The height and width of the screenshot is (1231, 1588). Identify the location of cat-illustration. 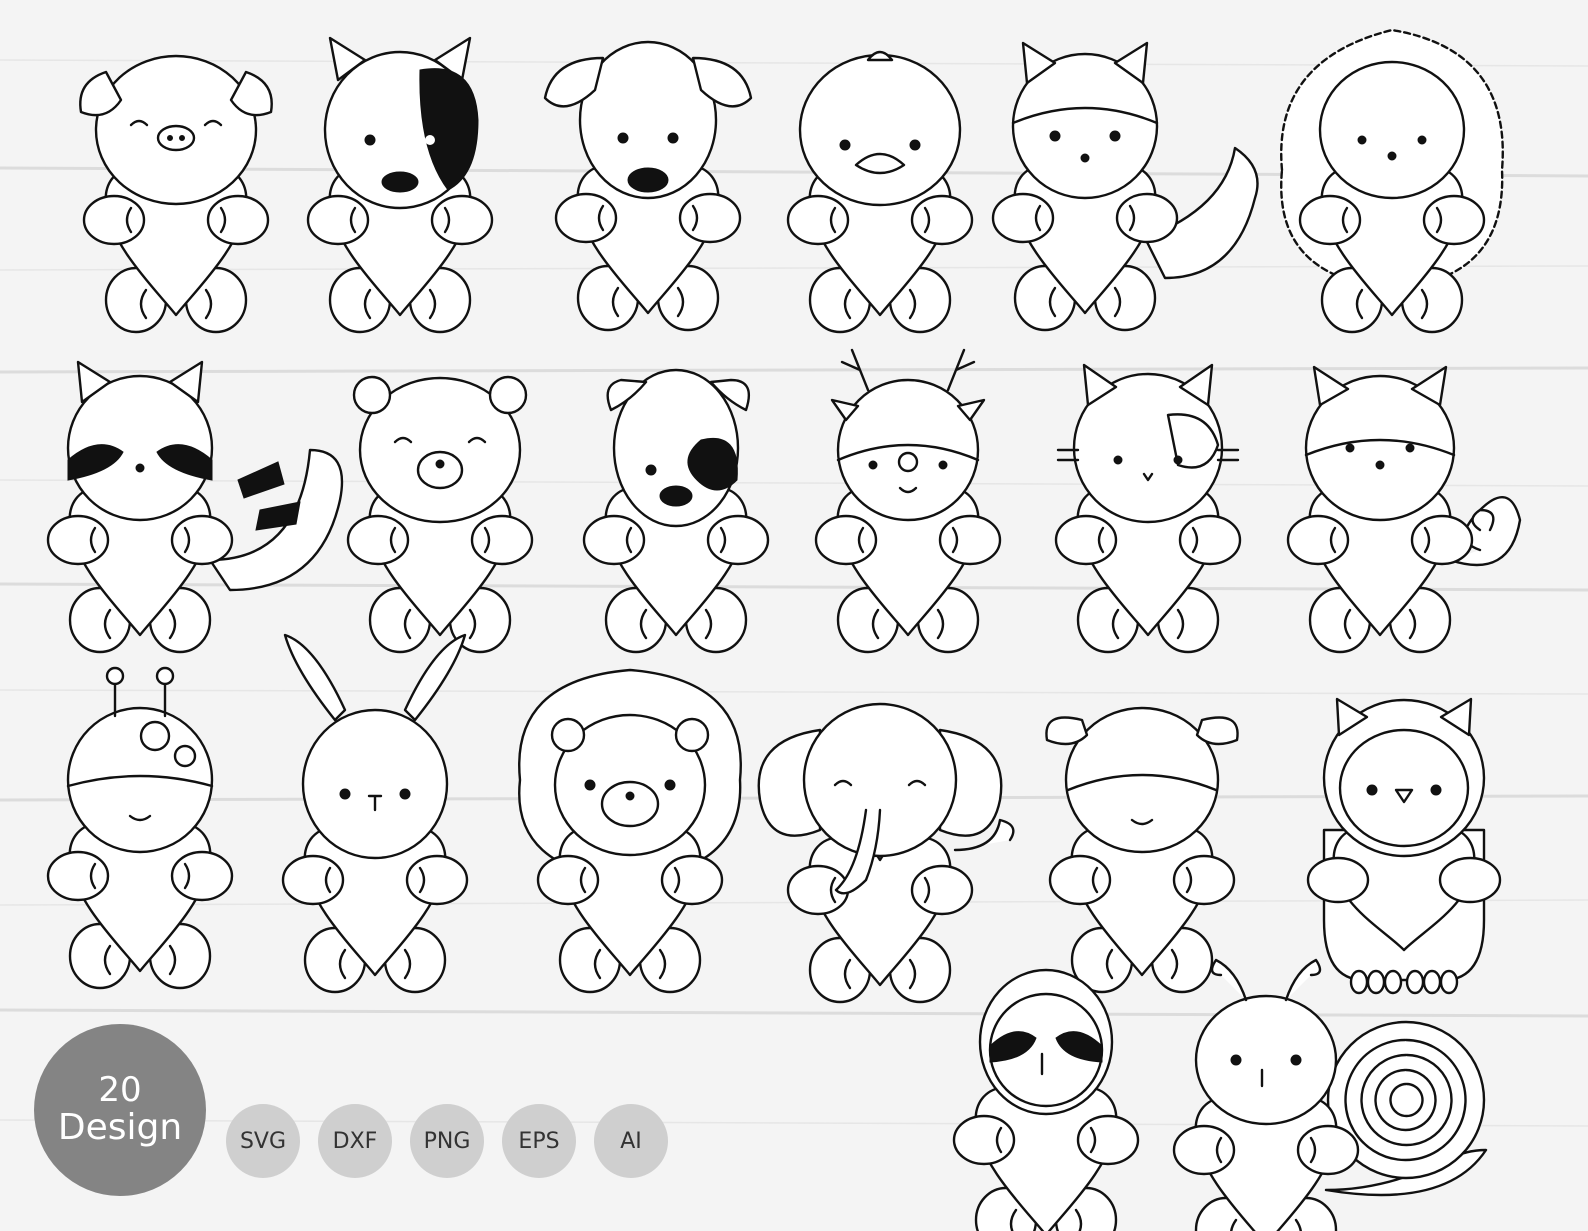
(1148, 508).